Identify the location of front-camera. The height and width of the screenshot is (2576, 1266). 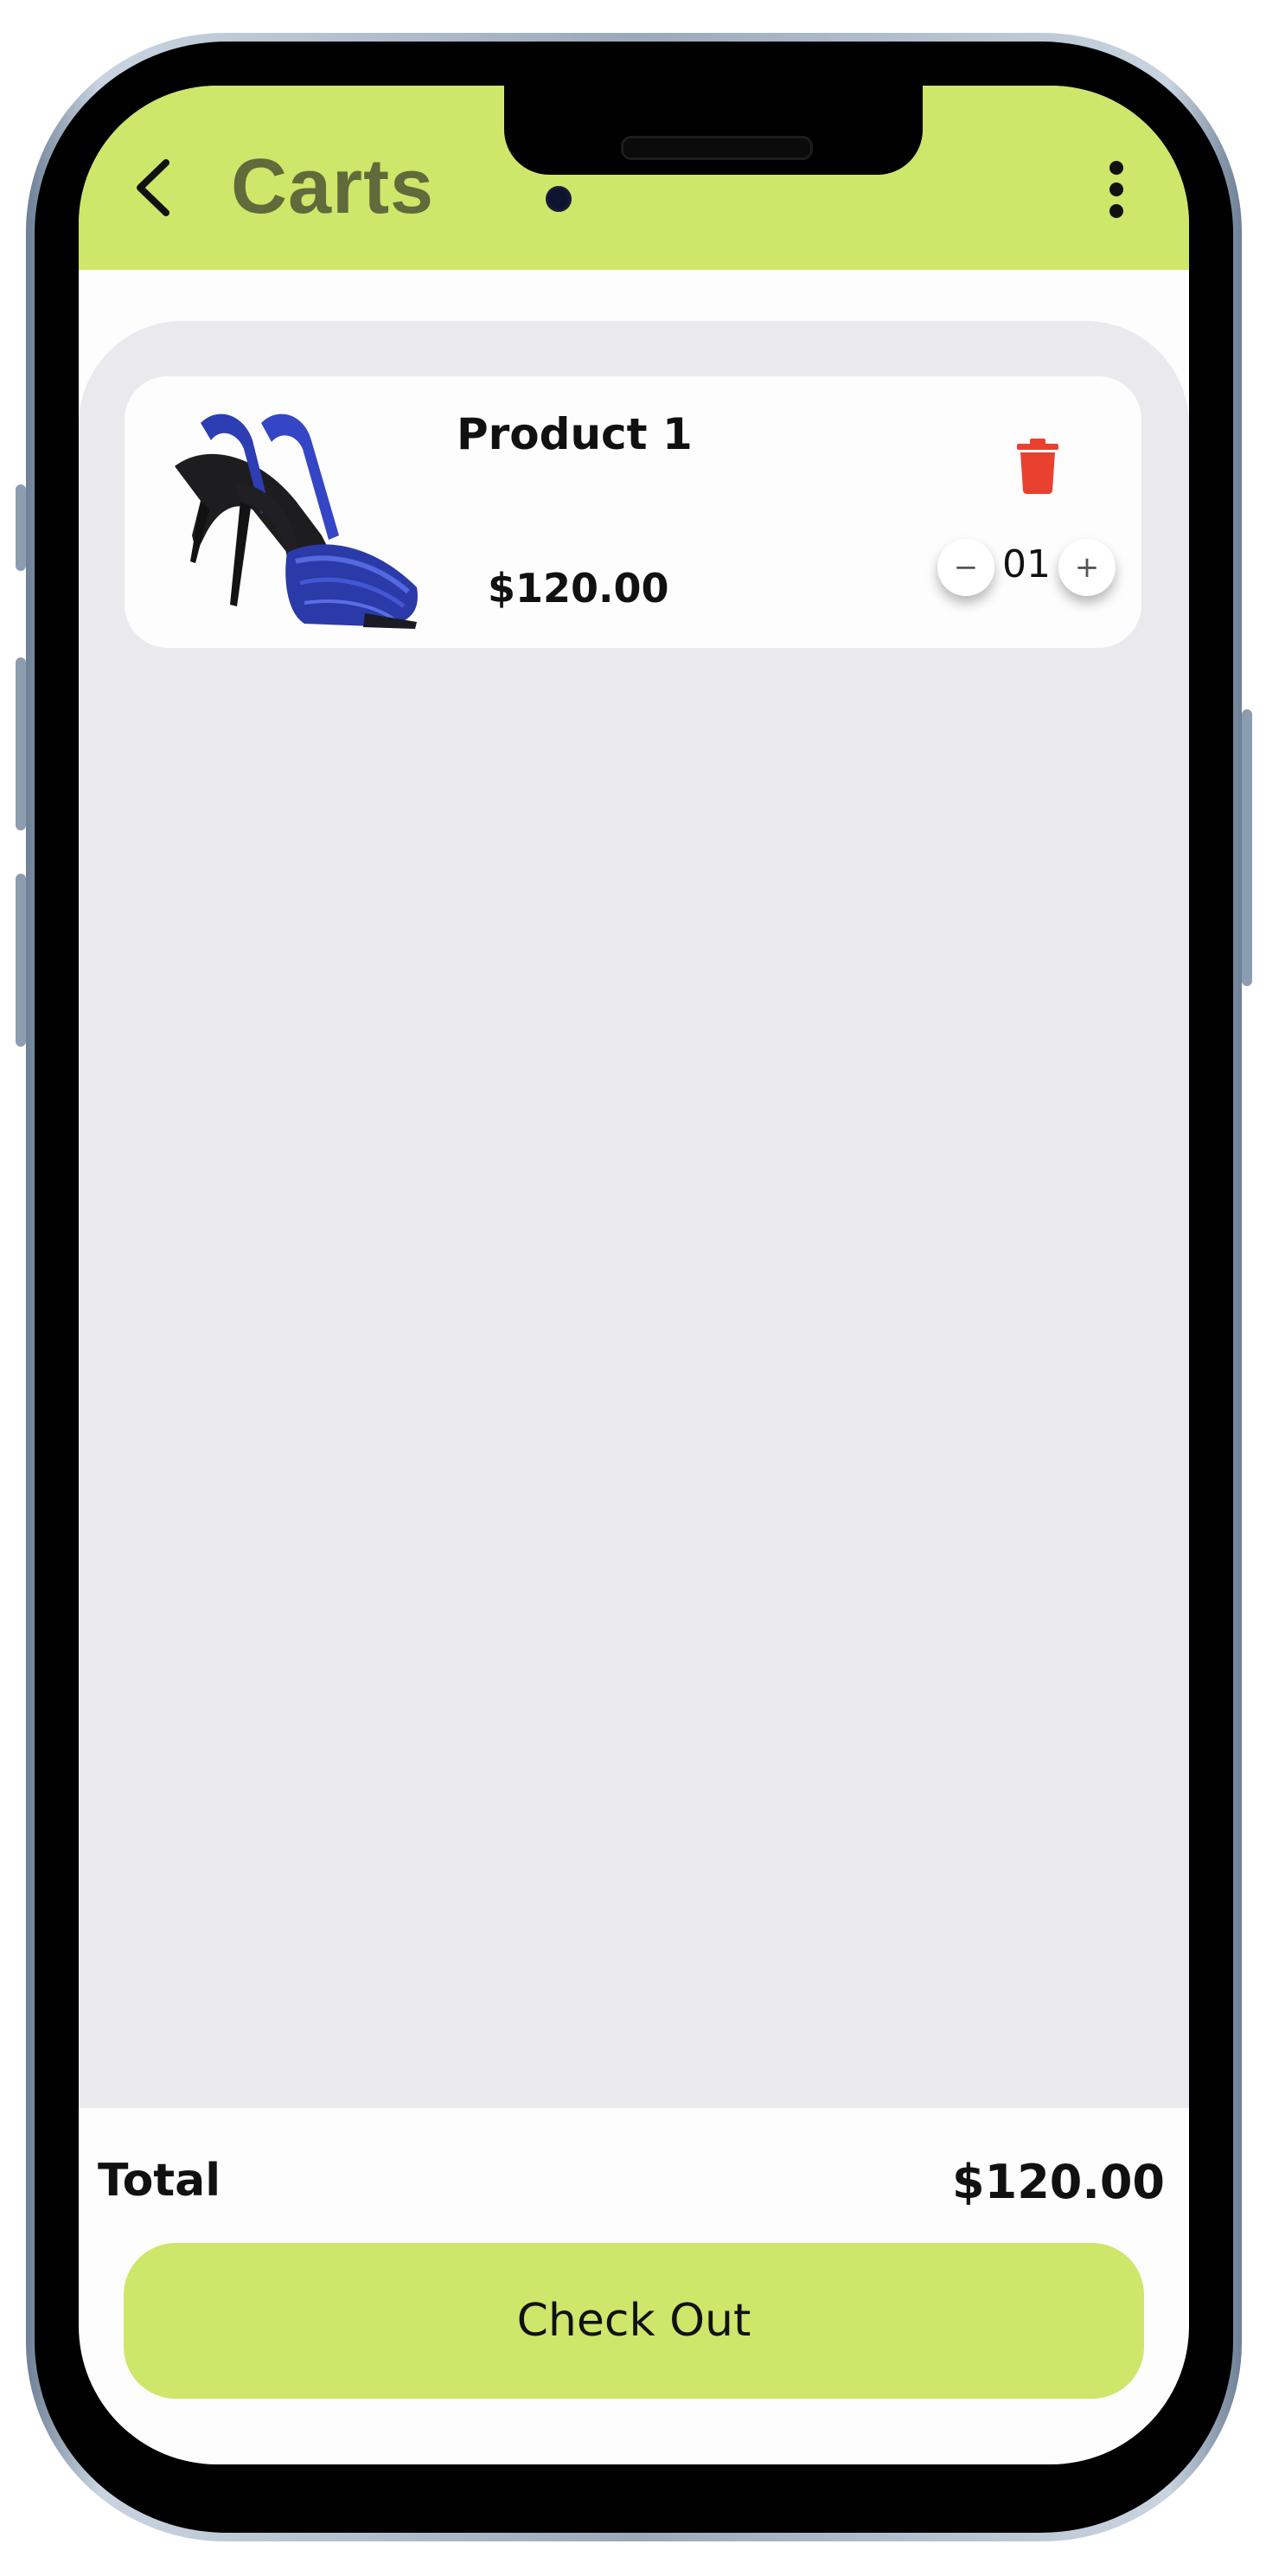
(559, 199).